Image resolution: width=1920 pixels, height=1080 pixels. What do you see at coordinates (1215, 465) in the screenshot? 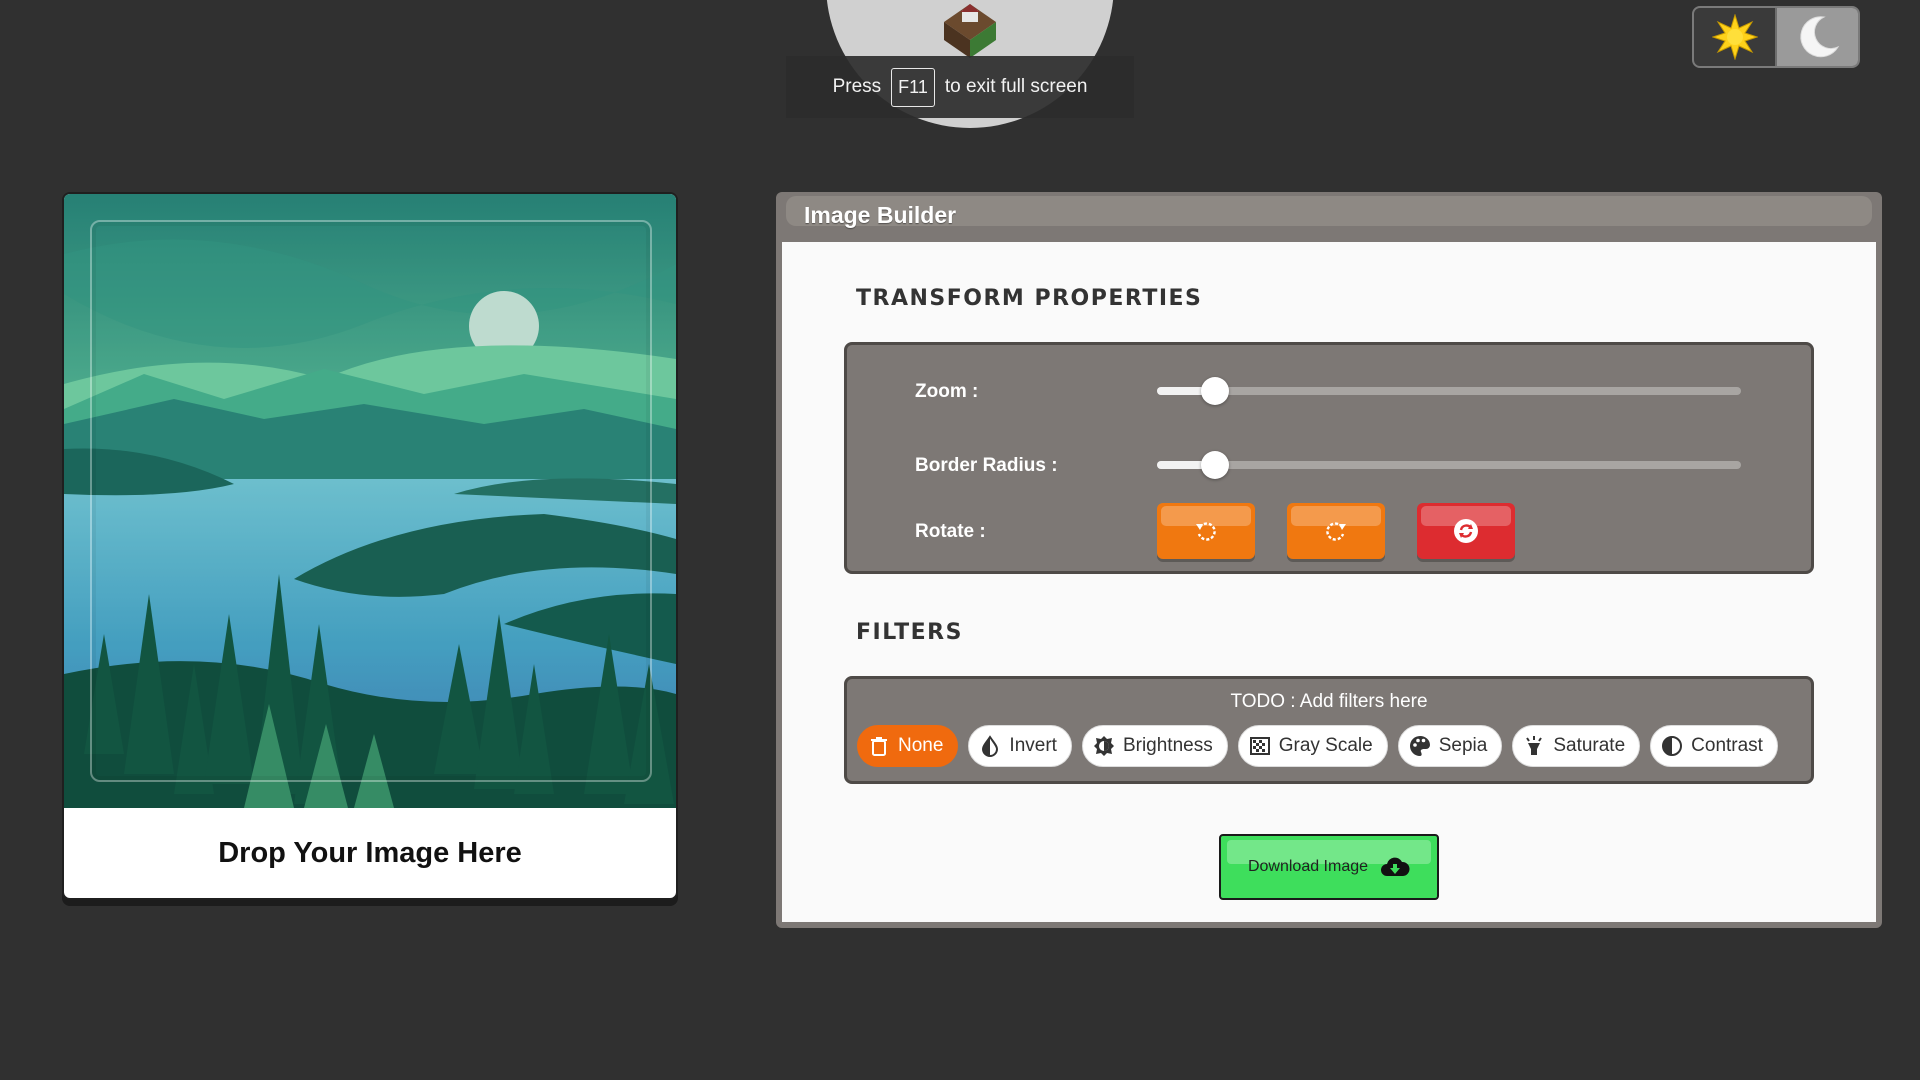
I see `border-radius-slider-thumb` at bounding box center [1215, 465].